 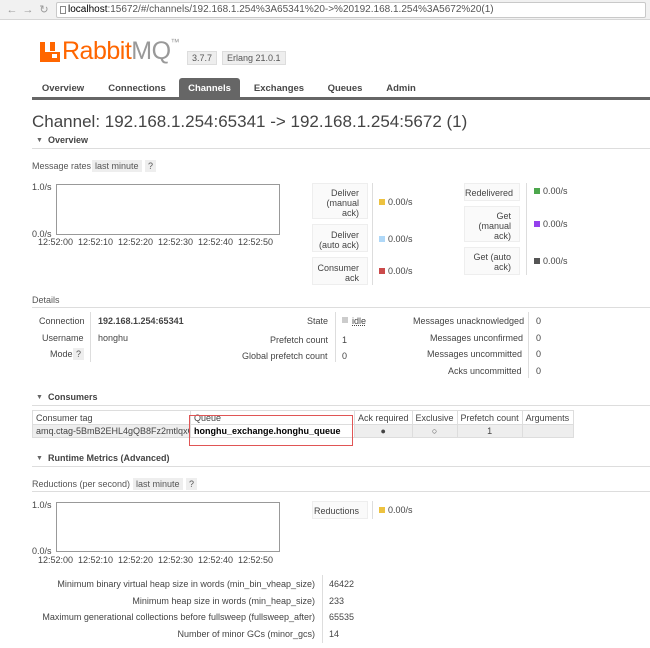 I want to click on tab-channels: Channels, so click(x=209, y=89).